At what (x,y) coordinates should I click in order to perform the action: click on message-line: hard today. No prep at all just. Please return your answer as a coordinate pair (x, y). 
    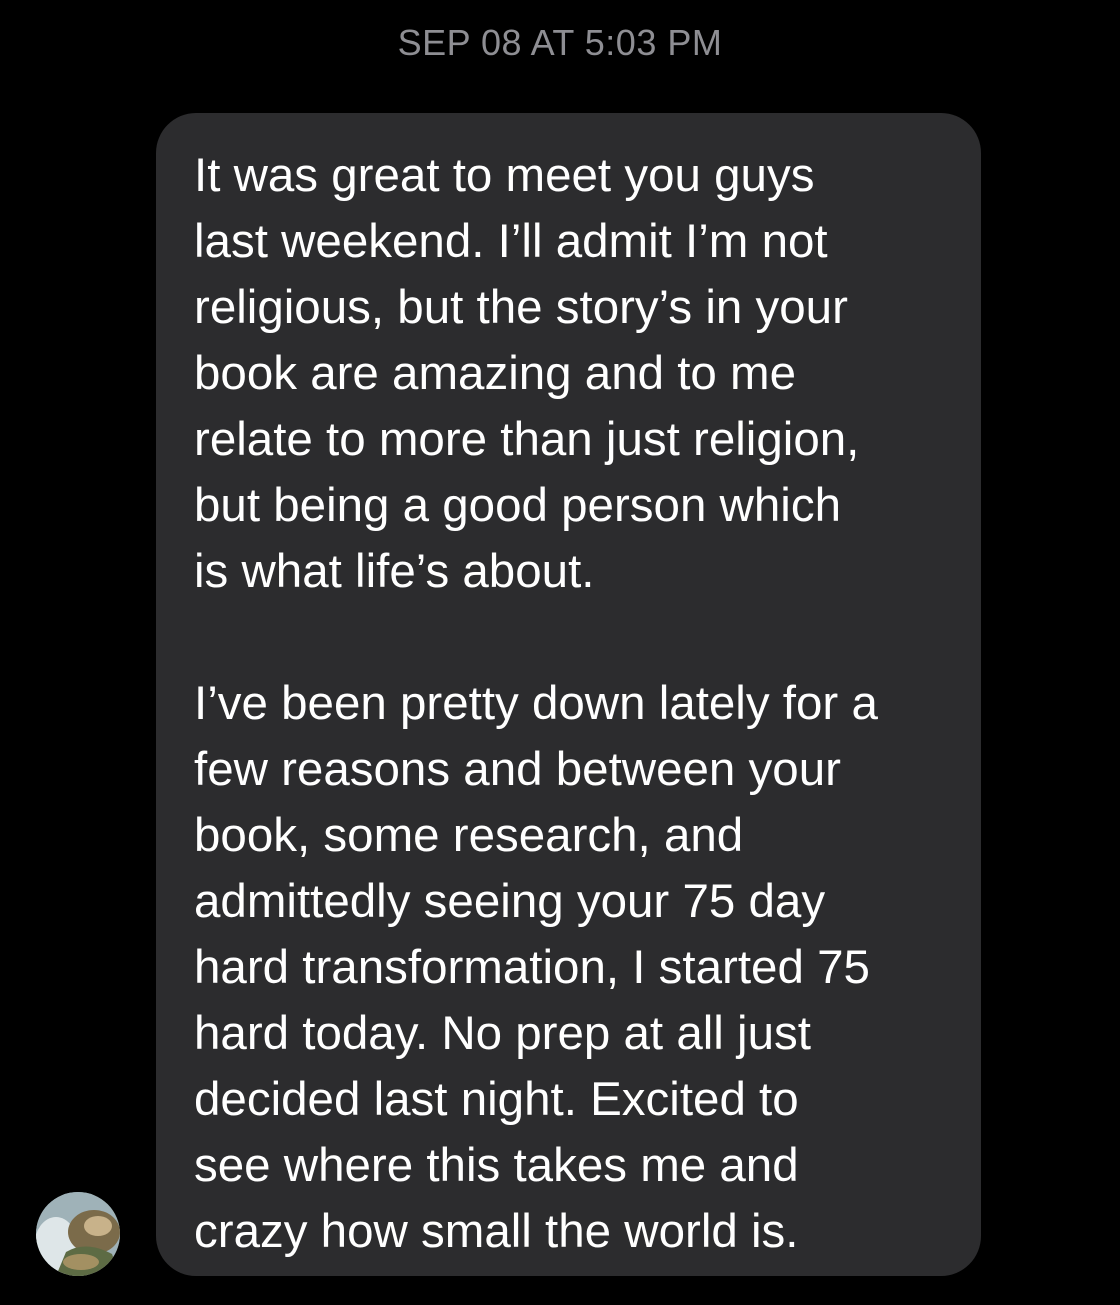
    Looking at the image, I should click on (502, 1033).